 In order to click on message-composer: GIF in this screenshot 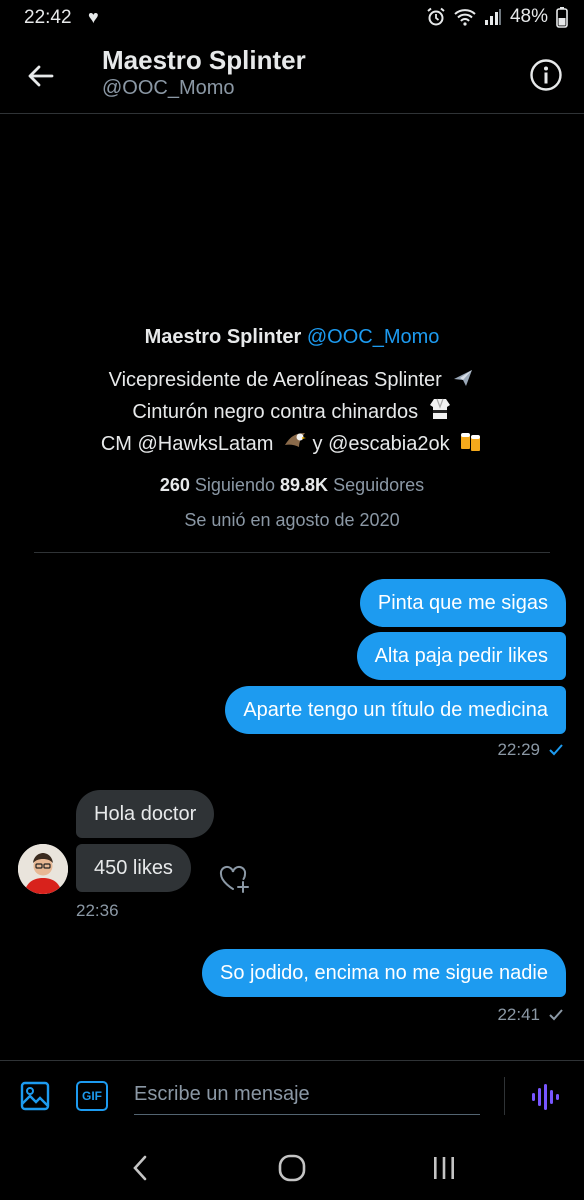, I will do `click(292, 1096)`.